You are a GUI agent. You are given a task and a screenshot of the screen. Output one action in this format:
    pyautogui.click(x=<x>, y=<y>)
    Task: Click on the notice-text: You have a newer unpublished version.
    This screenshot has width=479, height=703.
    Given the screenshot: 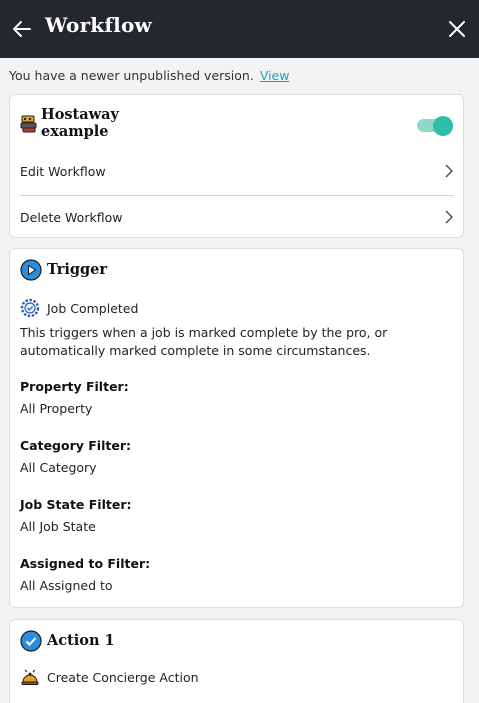 What is the action you would take?
    pyautogui.click(x=131, y=75)
    